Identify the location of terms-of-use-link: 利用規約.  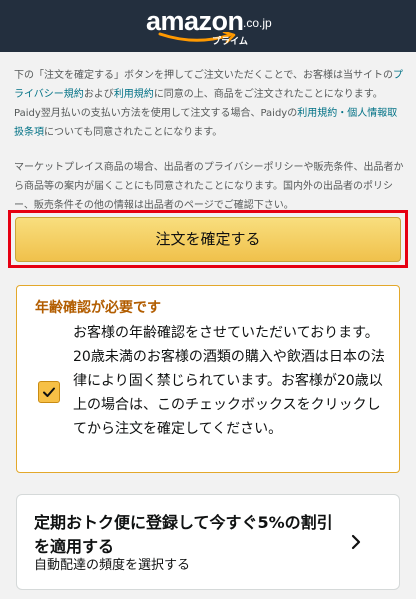
(134, 94).